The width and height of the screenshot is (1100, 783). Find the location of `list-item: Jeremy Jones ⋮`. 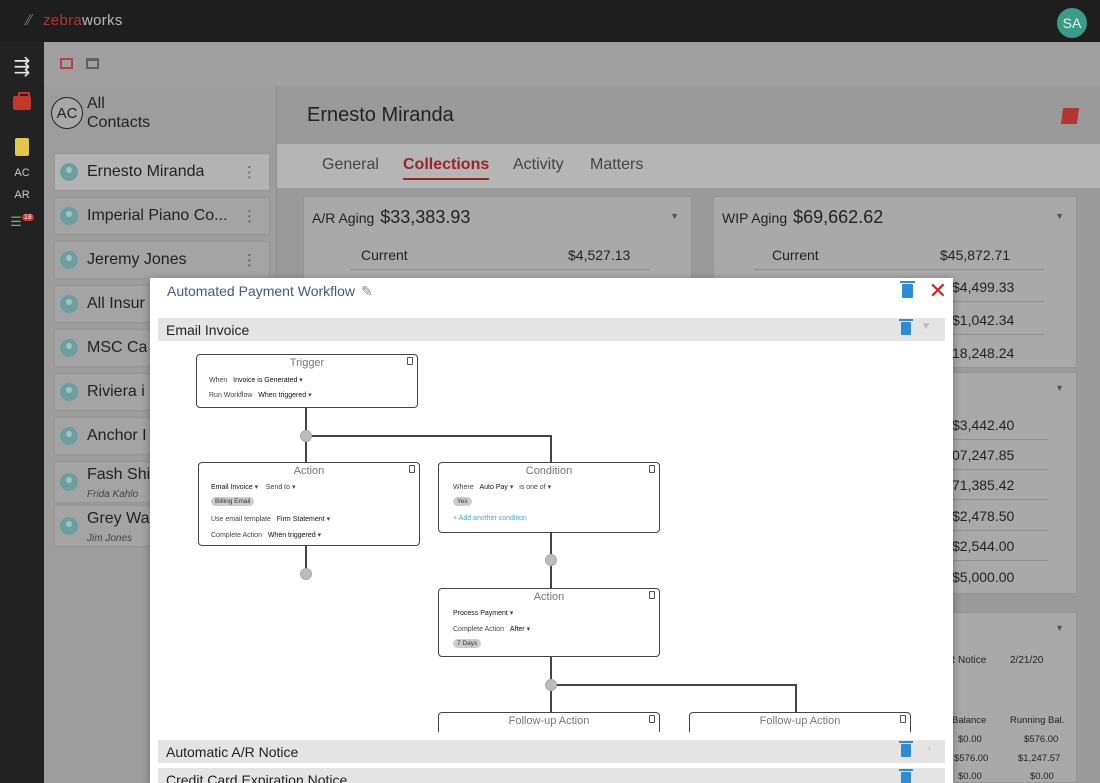

list-item: Jeremy Jones ⋮ is located at coordinates (162, 260).